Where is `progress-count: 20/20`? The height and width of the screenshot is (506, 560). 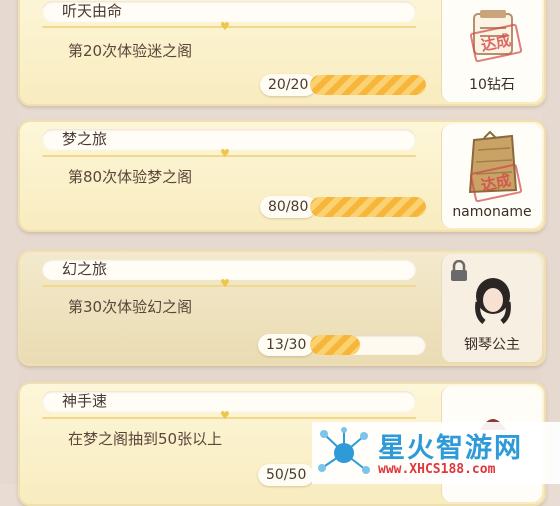 progress-count: 20/20 is located at coordinates (288, 85).